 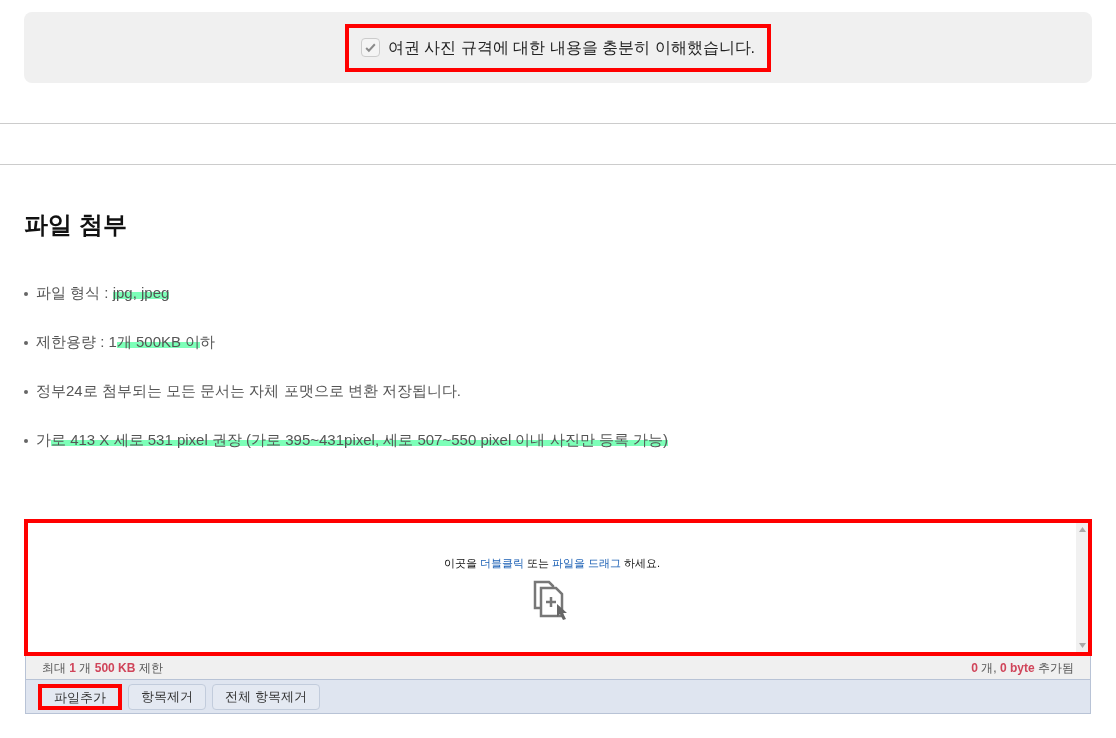 What do you see at coordinates (167, 696) in the screenshot?
I see `toolbar-button: 항목제거` at bounding box center [167, 696].